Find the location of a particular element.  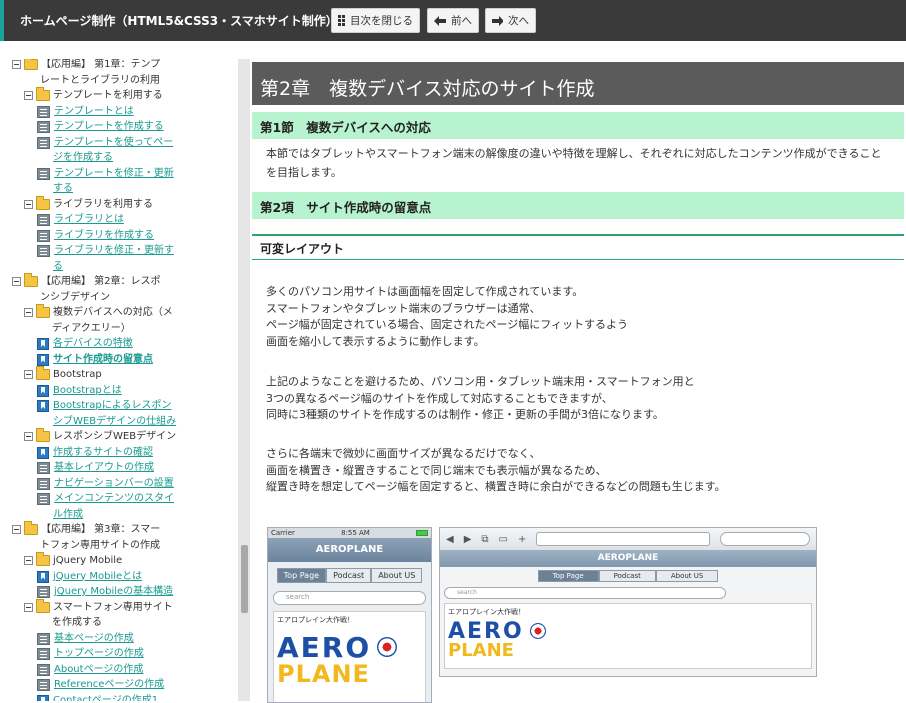

toc-link: テンプレートを作成する is located at coordinates (100, 127).